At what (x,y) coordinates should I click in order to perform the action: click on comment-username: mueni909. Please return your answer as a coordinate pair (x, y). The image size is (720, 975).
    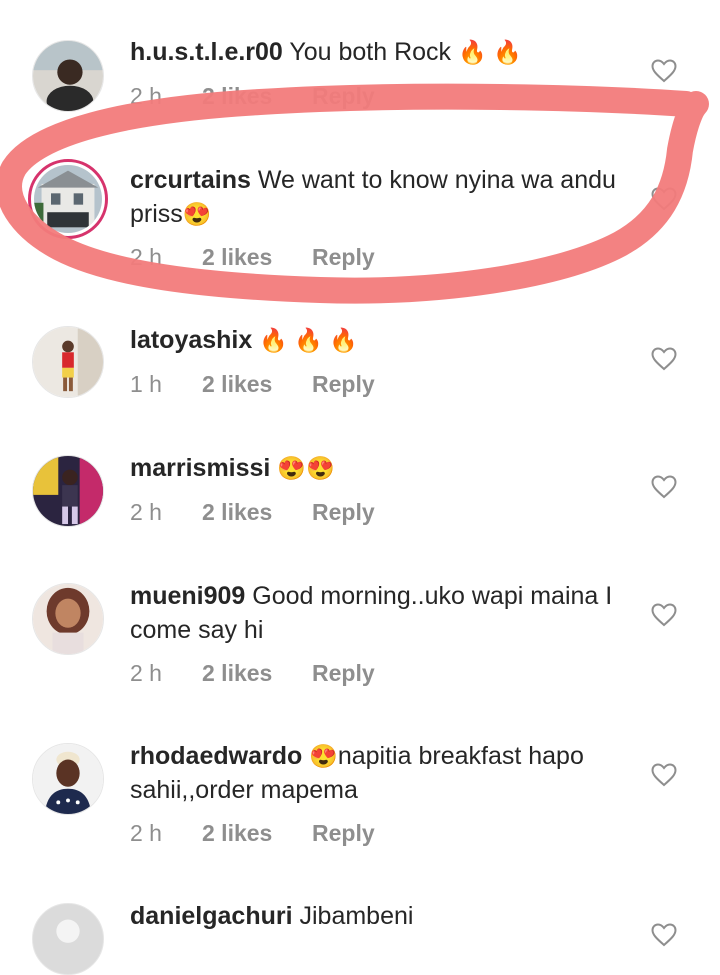
    Looking at the image, I should click on (187, 596).